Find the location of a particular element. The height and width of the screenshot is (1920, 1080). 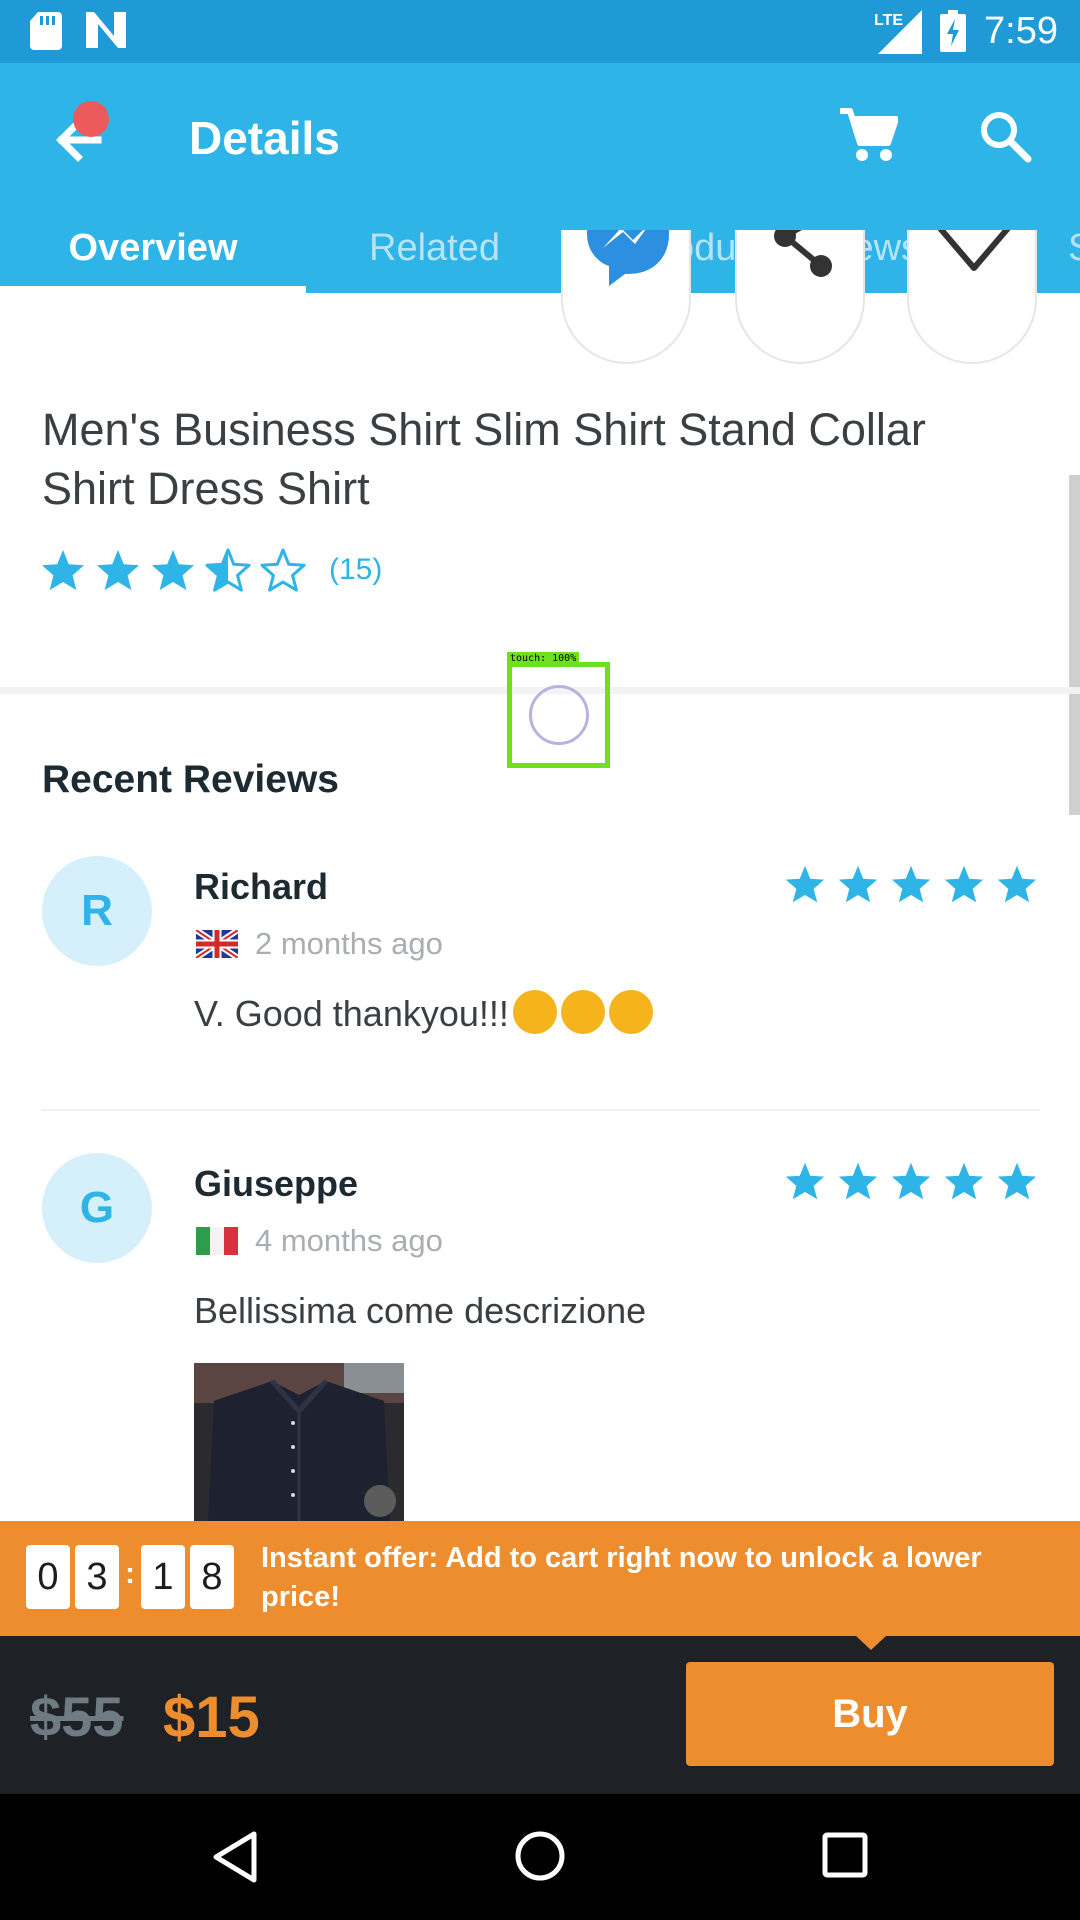

active-tab-indicator is located at coordinates (153, 289).